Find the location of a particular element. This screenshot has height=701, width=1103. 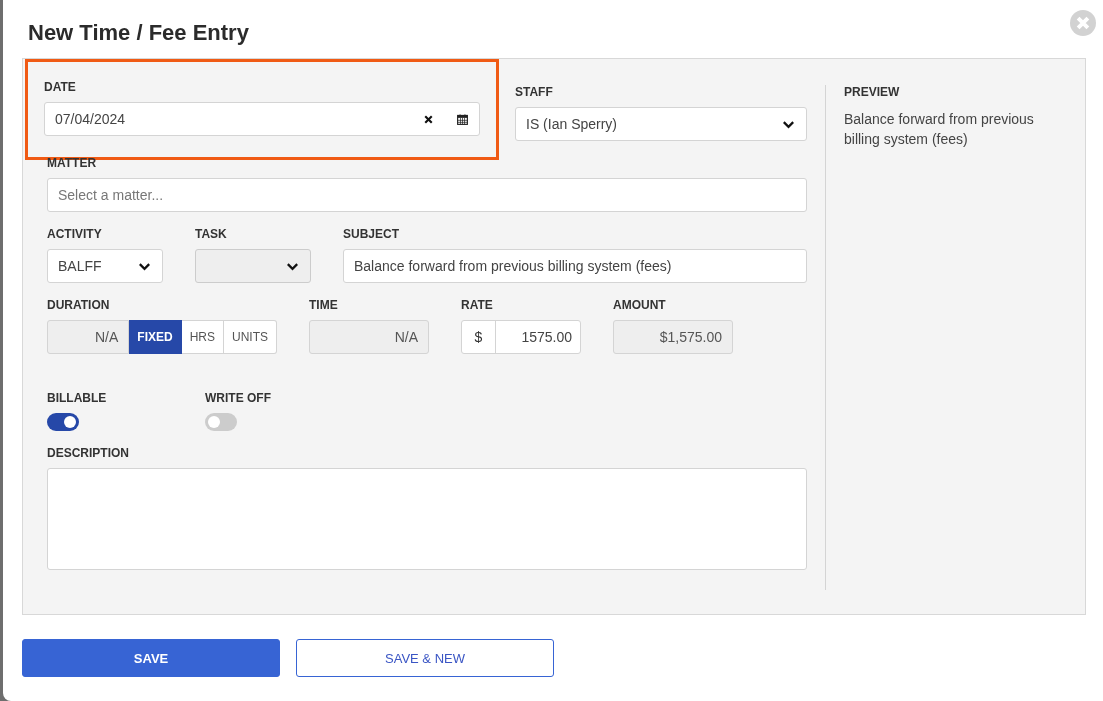

close-button is located at coordinates (1083, 23).